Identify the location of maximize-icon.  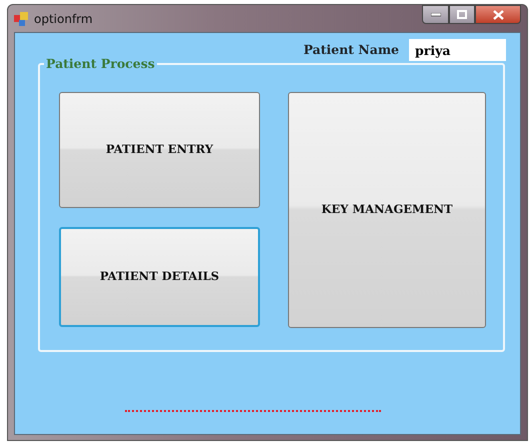
(462, 14).